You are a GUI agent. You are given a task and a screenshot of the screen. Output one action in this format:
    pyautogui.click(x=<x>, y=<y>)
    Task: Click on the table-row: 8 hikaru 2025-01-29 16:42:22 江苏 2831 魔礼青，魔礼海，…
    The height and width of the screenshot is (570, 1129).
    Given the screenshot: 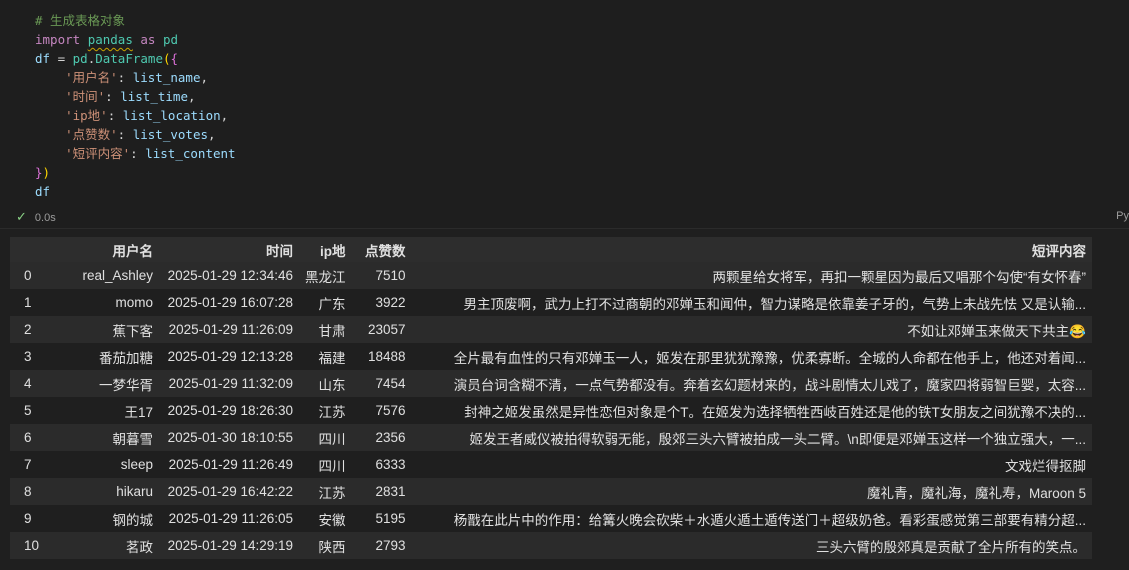 What is the action you would take?
    pyautogui.click(x=551, y=491)
    